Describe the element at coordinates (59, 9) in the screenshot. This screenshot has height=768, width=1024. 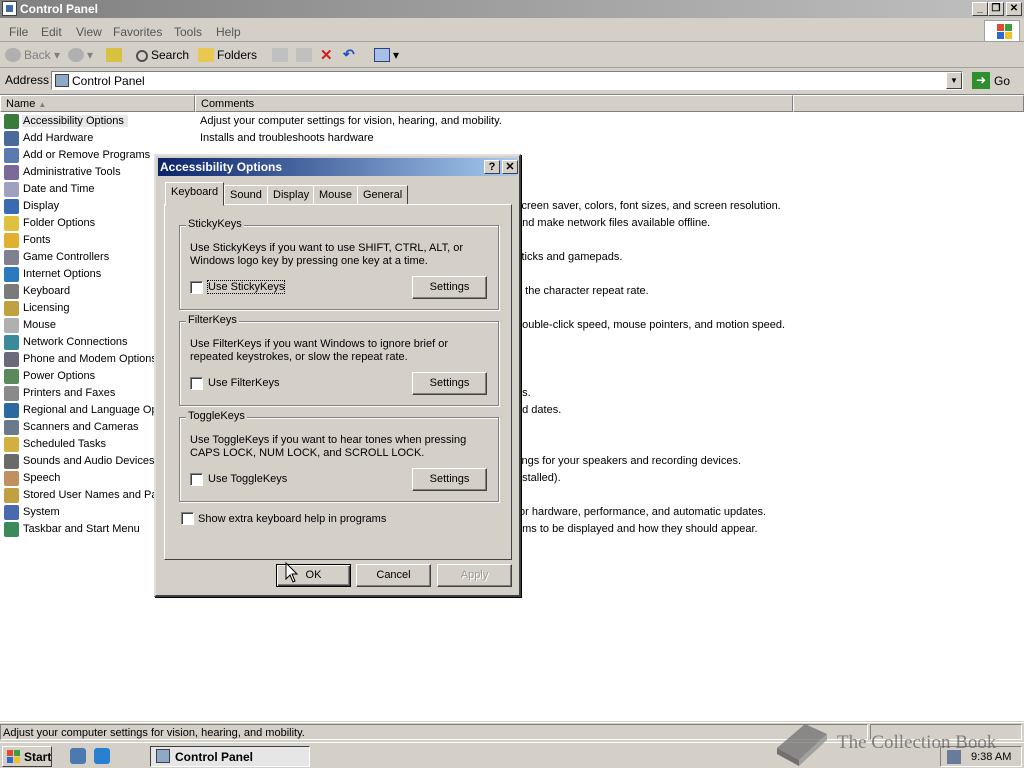
I see `window-title: Control Panel` at that location.